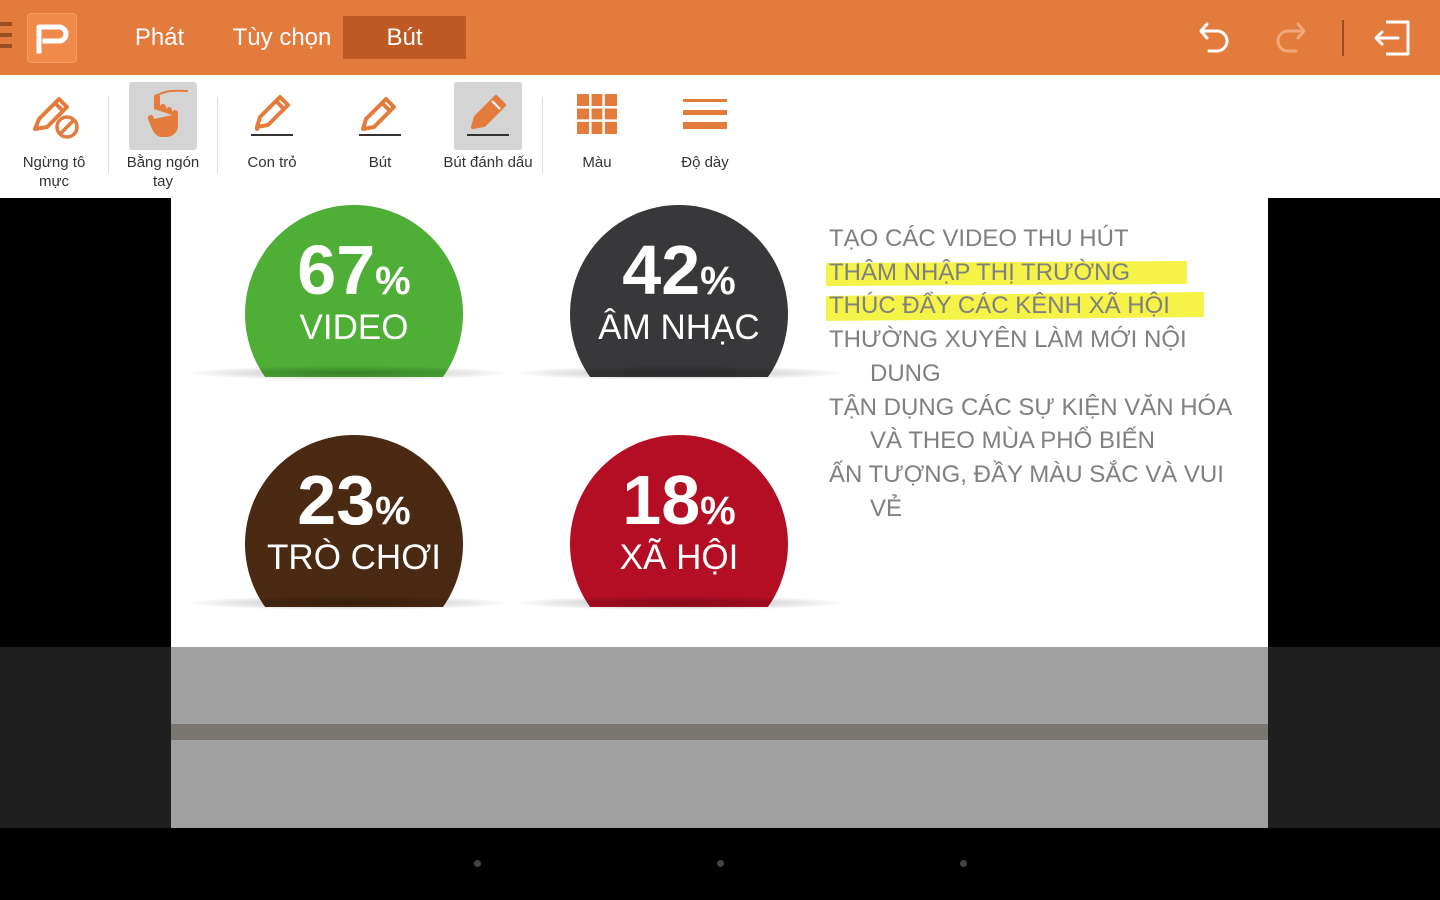  What do you see at coordinates (168, 113) in the screenshot?
I see `finger-draw-icon` at bounding box center [168, 113].